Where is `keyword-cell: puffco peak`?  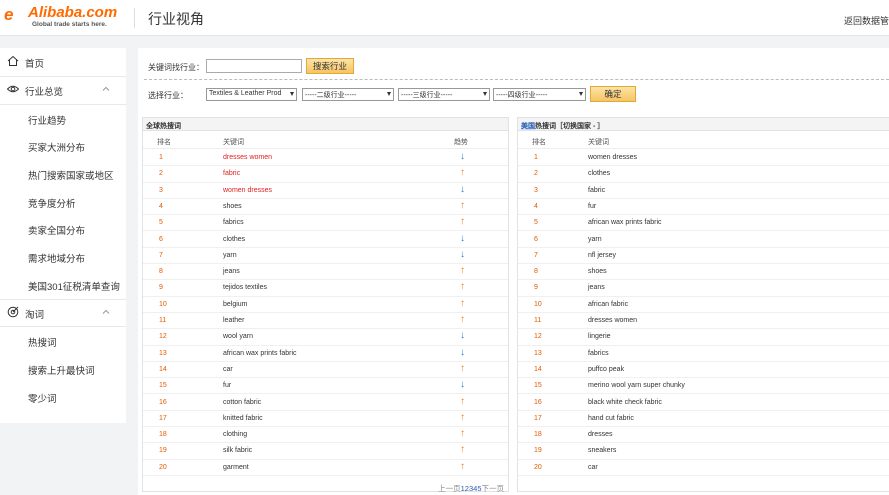
keyword-cell: puffco peak is located at coordinates (606, 369).